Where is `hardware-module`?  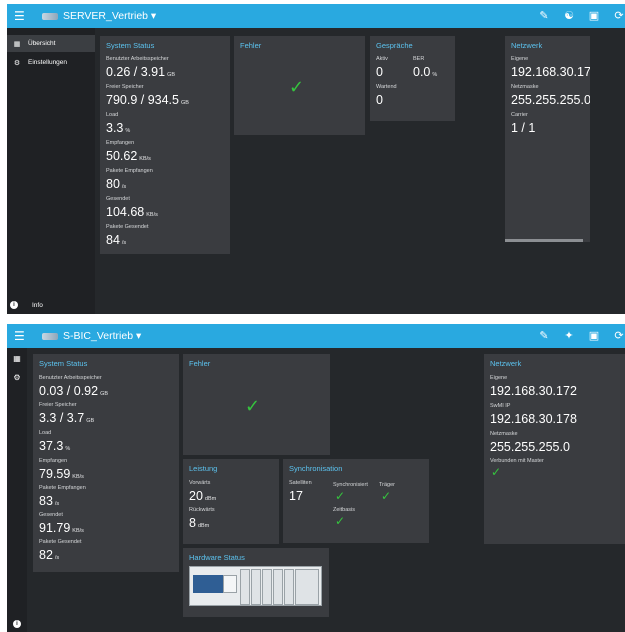 hardware-module is located at coordinates (230, 584).